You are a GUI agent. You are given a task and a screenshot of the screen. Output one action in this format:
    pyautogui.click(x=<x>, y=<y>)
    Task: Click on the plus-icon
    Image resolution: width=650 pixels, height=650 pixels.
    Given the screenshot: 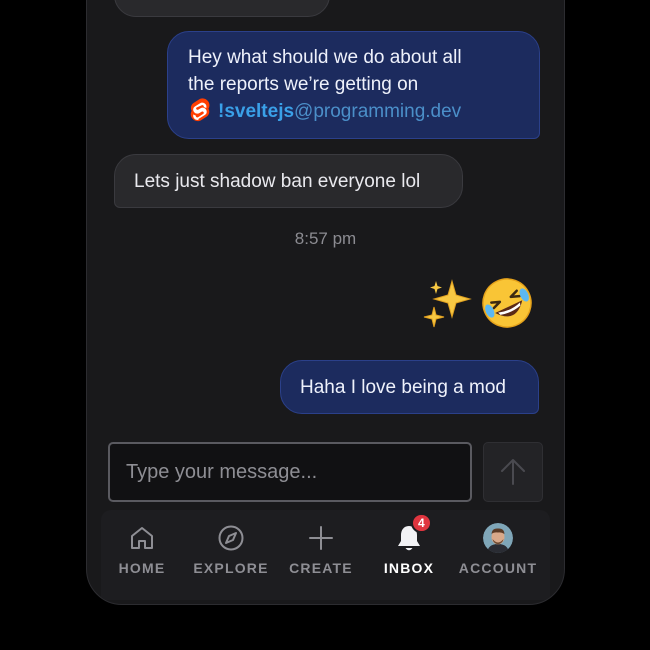 What is the action you would take?
    pyautogui.click(x=321, y=538)
    